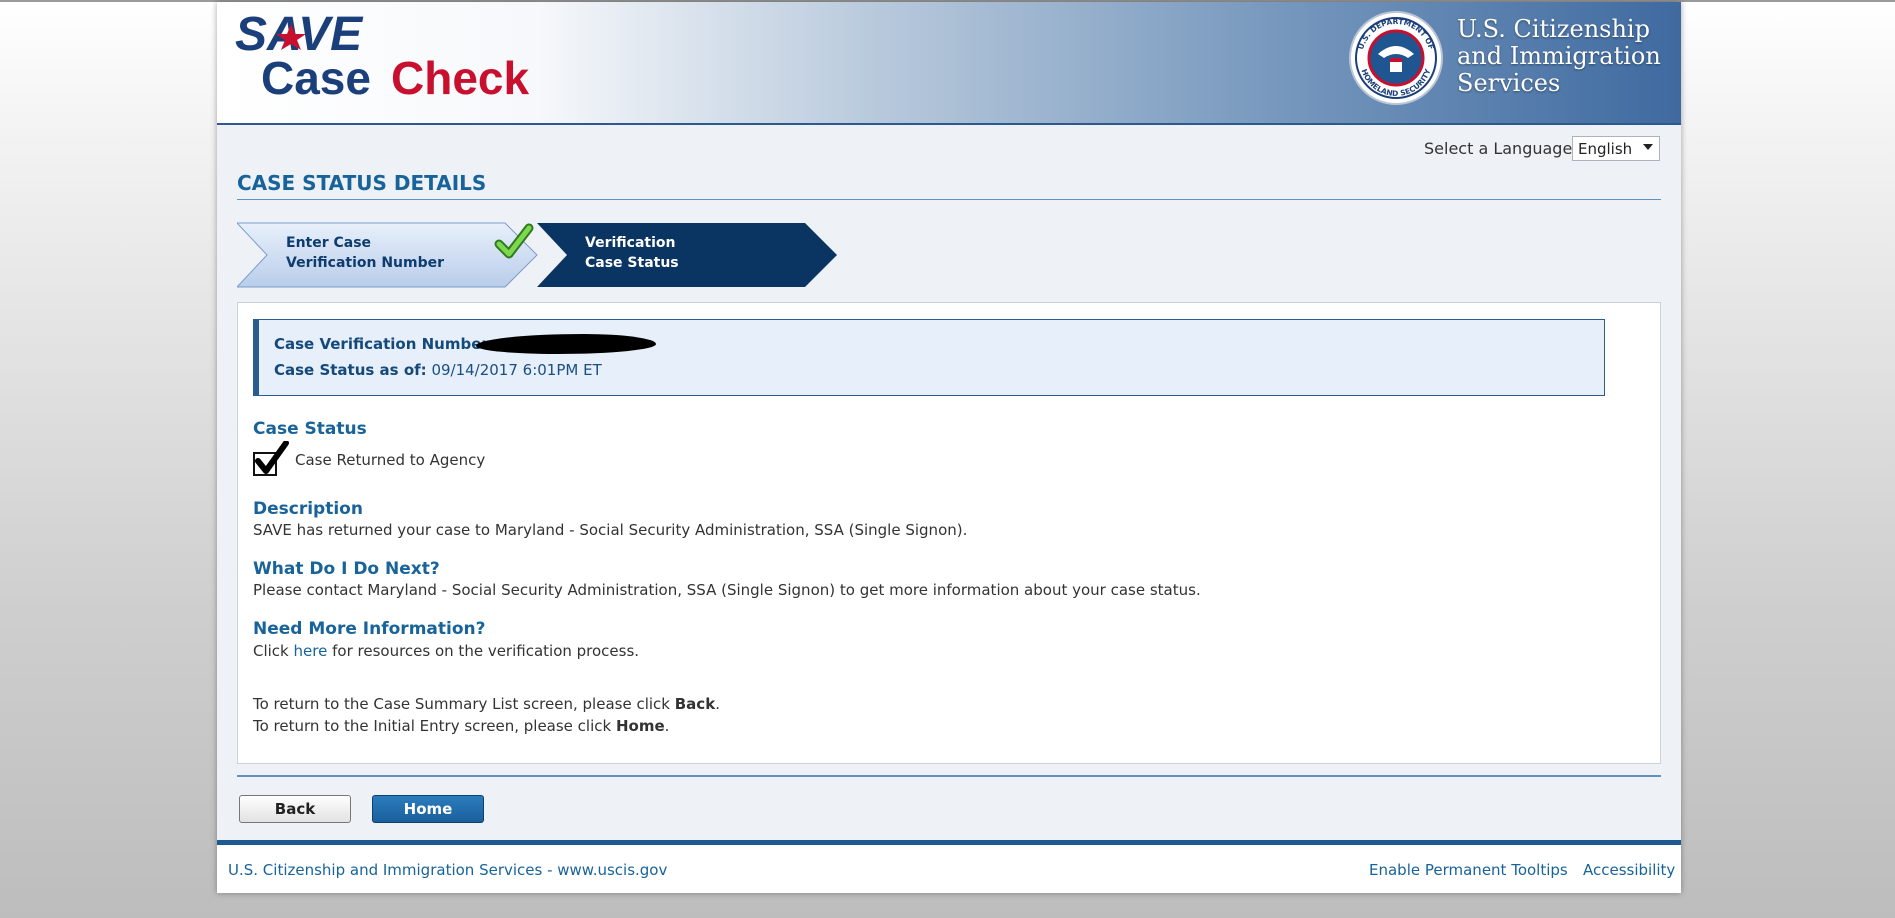 The width and height of the screenshot is (1895, 918). Describe the element at coordinates (1629, 870) in the screenshot. I see `accessibility-link: Accessibility` at that location.